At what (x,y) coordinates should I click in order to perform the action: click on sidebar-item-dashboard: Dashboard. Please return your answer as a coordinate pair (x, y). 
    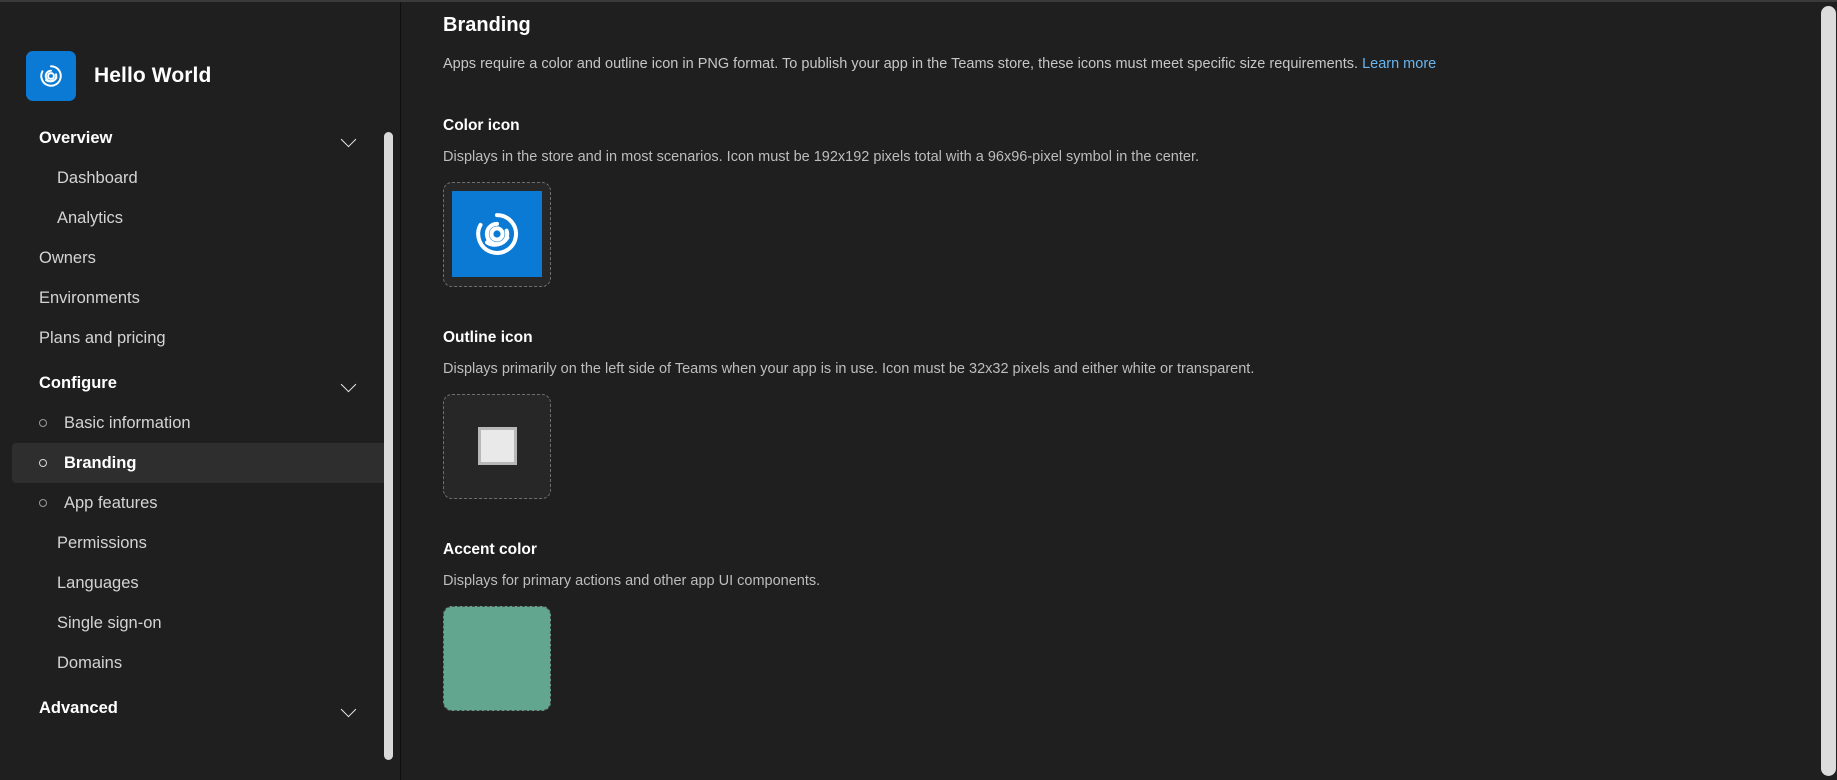
    Looking at the image, I should click on (200, 178).